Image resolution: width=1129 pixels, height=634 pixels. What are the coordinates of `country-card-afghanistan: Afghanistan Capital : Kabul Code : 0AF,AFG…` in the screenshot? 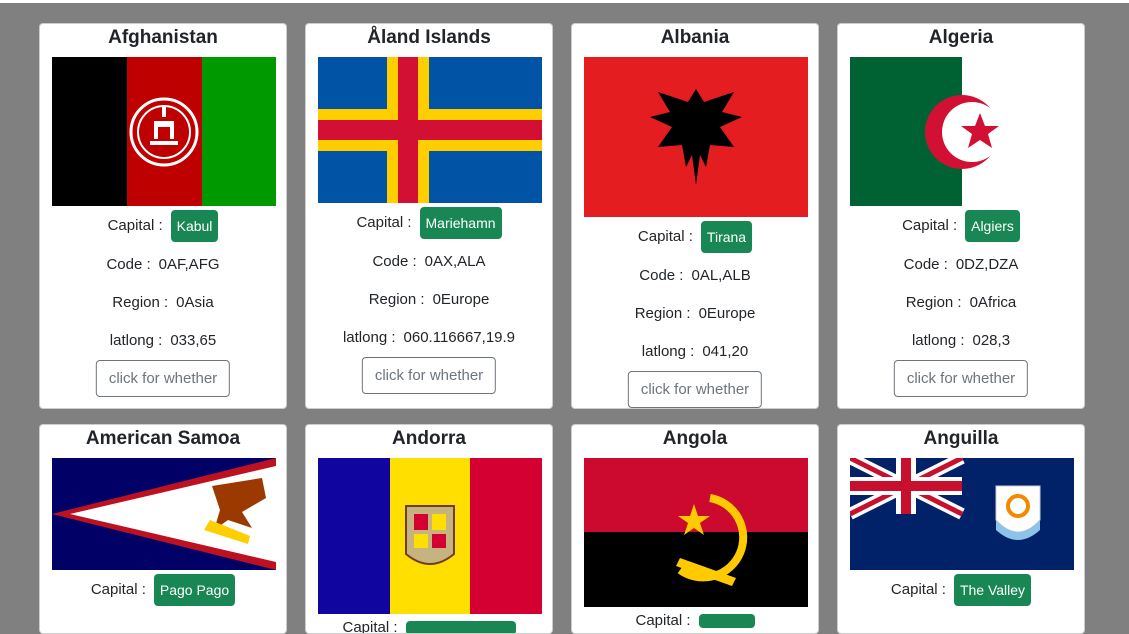 It's located at (163, 216).